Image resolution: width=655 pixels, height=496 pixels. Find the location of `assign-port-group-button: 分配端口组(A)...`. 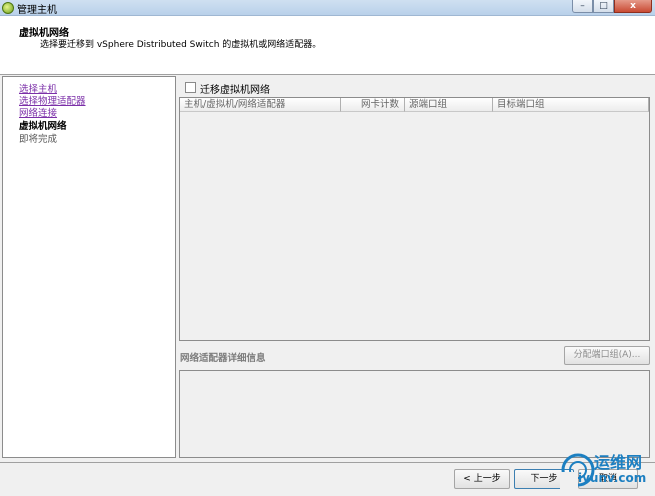

assign-port-group-button: 分配端口组(A)... is located at coordinates (607, 355).